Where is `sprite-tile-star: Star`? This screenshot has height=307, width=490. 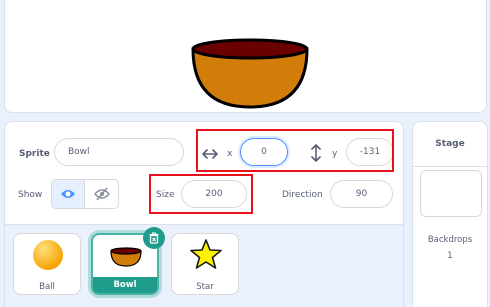
sprite-tile-star: Star is located at coordinates (205, 264).